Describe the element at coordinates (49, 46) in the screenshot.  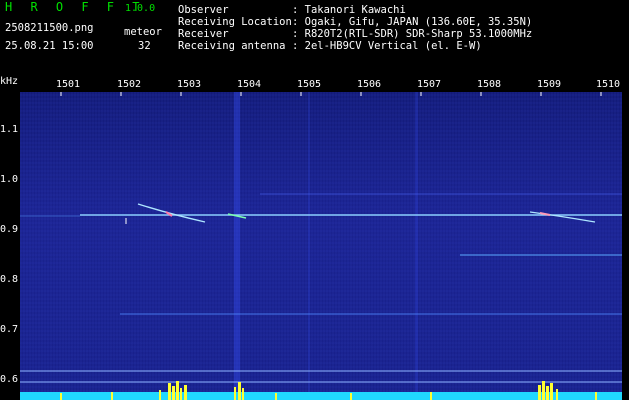
I see `date-time: 25.08.21 15:00` at that location.